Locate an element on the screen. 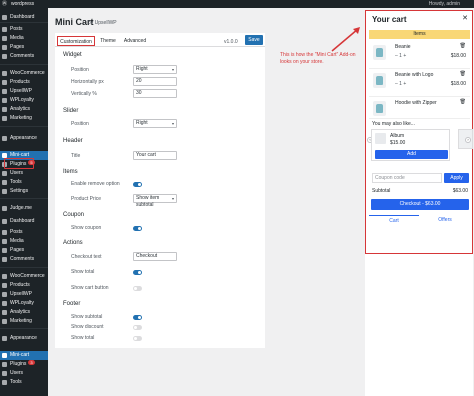 The height and width of the screenshot is (396, 474). apply-coupon-button: Apply is located at coordinates (456, 178).